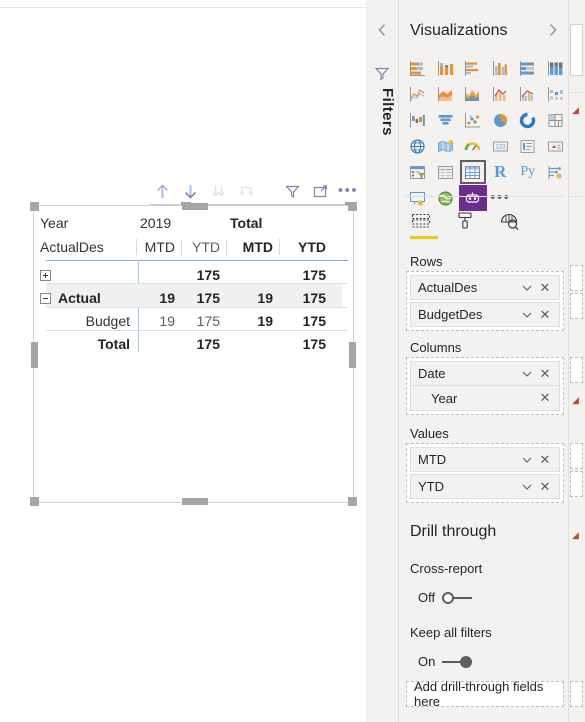 The image size is (585, 722). What do you see at coordinates (552, 30) in the screenshot?
I see `visualizations-expand-chevron-icon` at bounding box center [552, 30].